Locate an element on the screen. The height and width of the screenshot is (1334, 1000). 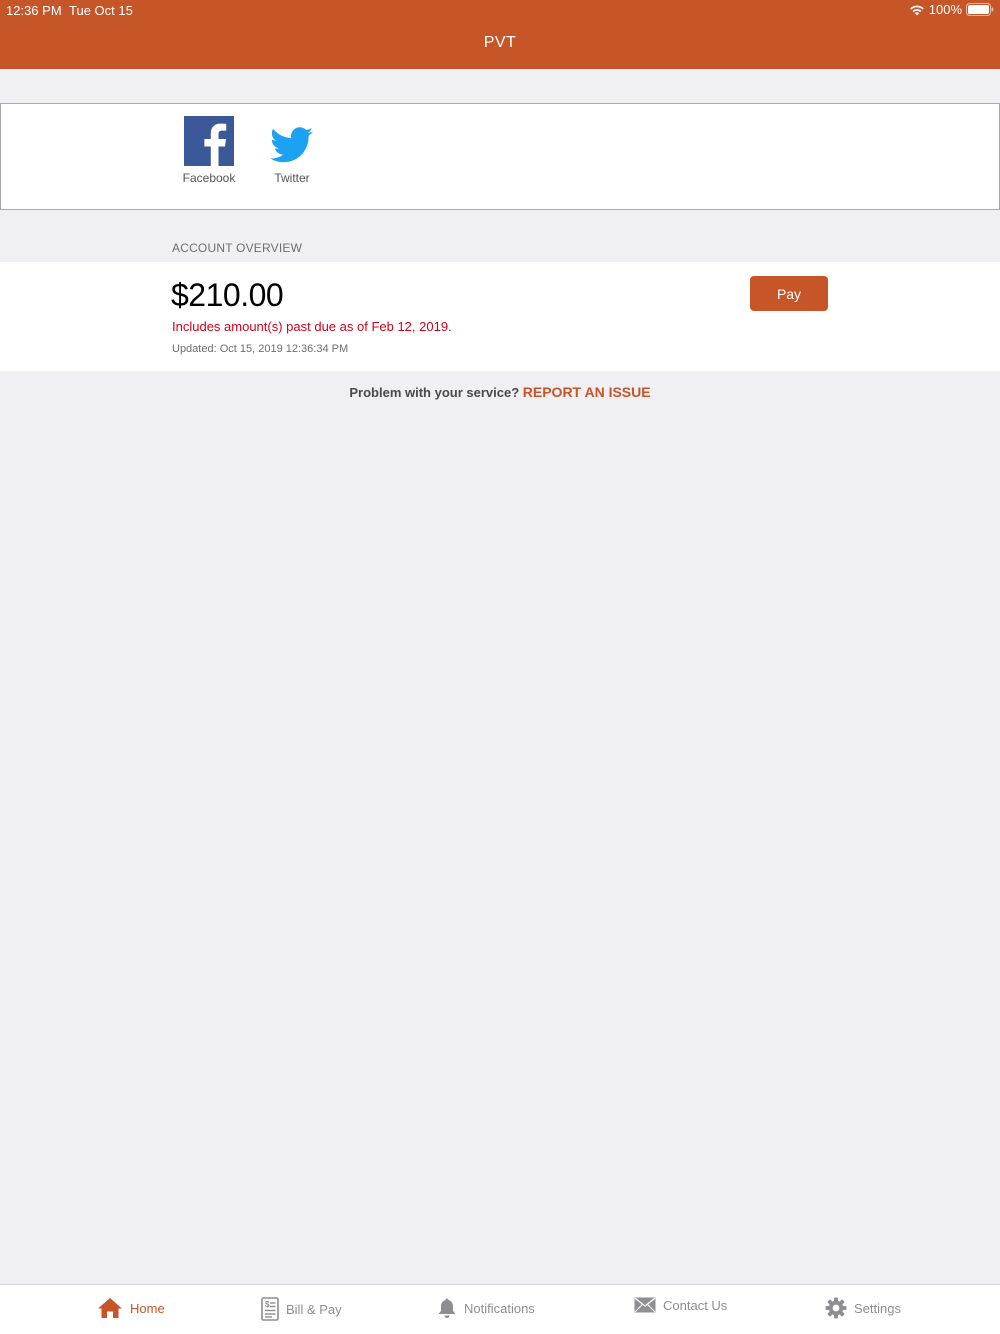
status-time: 12:36 PM is located at coordinates (34, 10).